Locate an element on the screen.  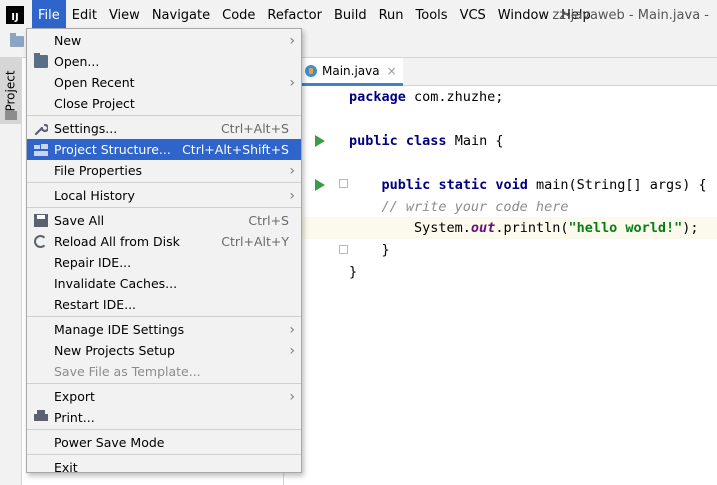
menu-navigate: Navigate is located at coordinates (181, 15).